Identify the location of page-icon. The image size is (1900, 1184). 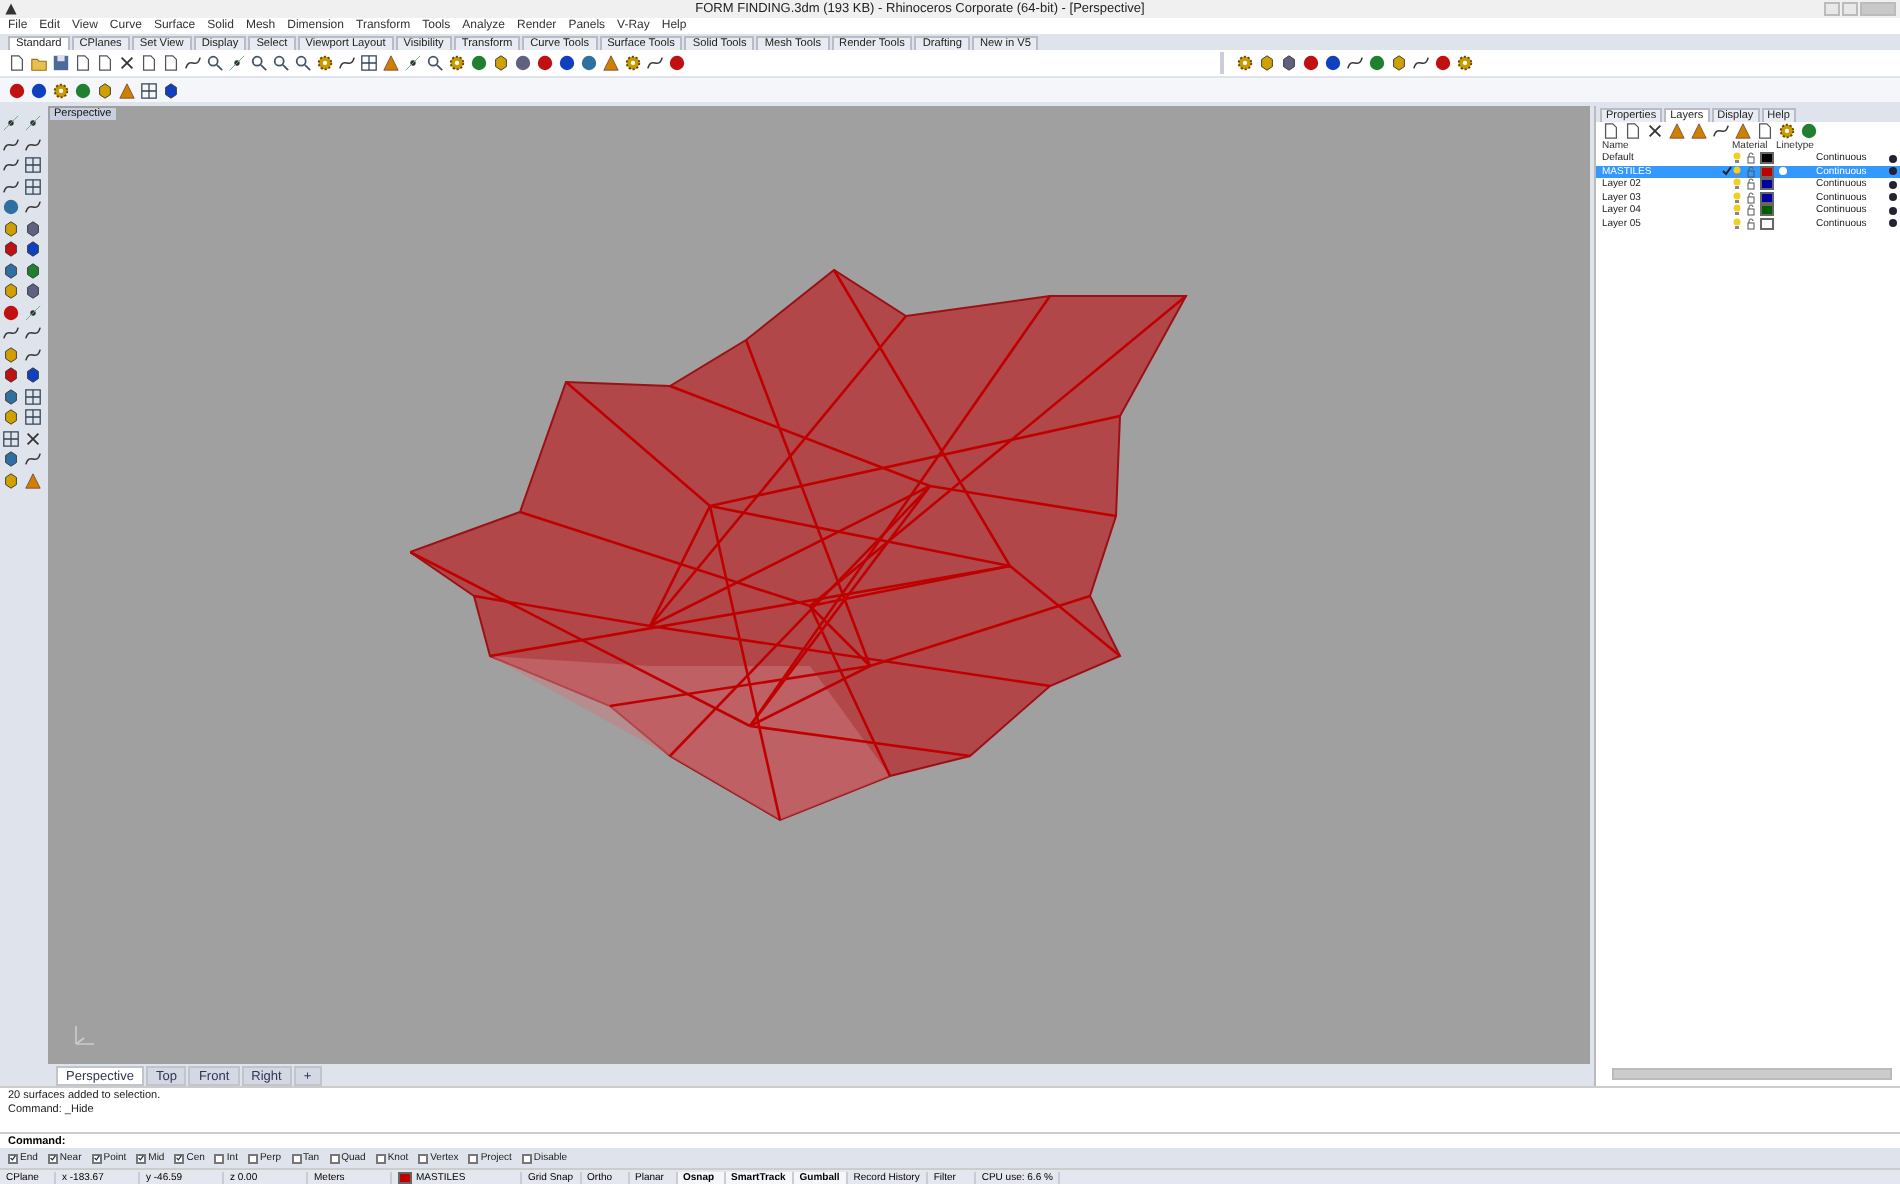
(17, 63).